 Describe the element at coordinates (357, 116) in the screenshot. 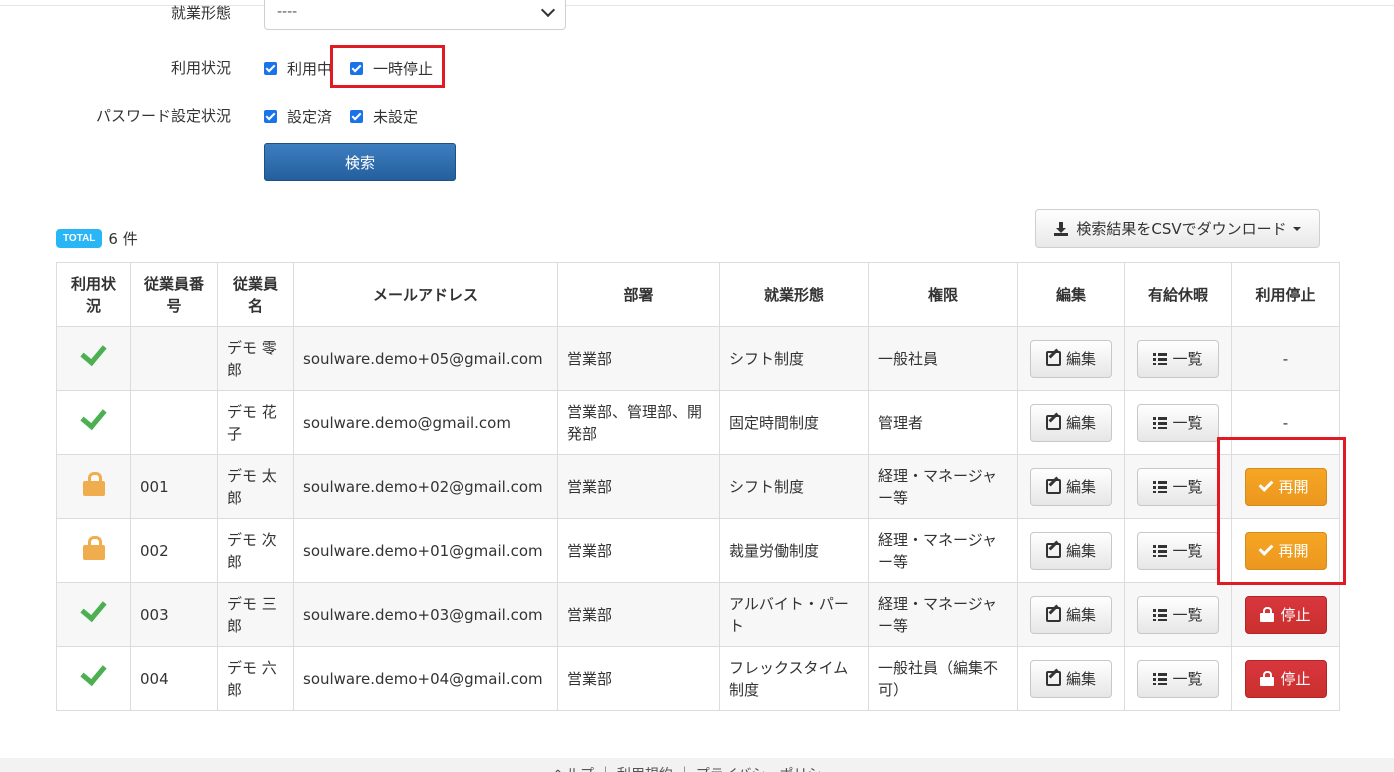

I see `password-unset-checkbox` at that location.